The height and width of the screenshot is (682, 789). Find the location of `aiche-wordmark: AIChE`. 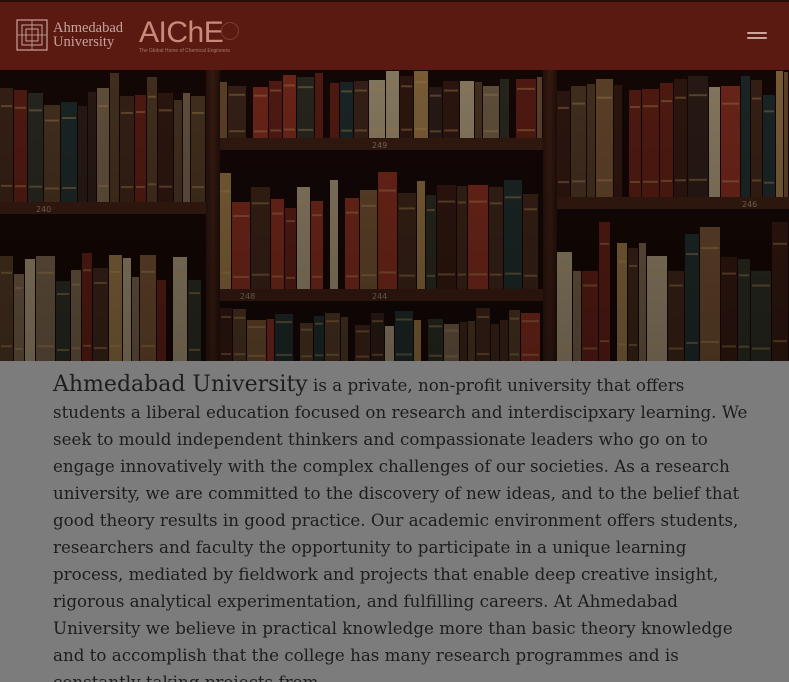

aiche-wordmark: AIChE is located at coordinates (181, 32).